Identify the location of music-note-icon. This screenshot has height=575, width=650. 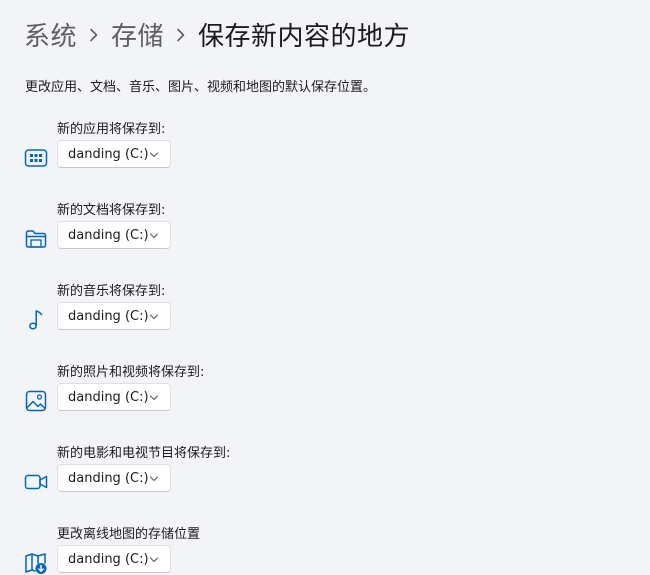
(36, 320).